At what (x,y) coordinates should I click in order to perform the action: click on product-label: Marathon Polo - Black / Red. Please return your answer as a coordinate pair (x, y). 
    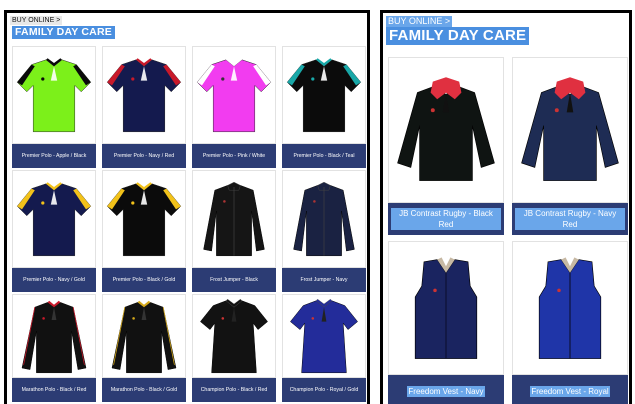
    Looking at the image, I should click on (54, 390).